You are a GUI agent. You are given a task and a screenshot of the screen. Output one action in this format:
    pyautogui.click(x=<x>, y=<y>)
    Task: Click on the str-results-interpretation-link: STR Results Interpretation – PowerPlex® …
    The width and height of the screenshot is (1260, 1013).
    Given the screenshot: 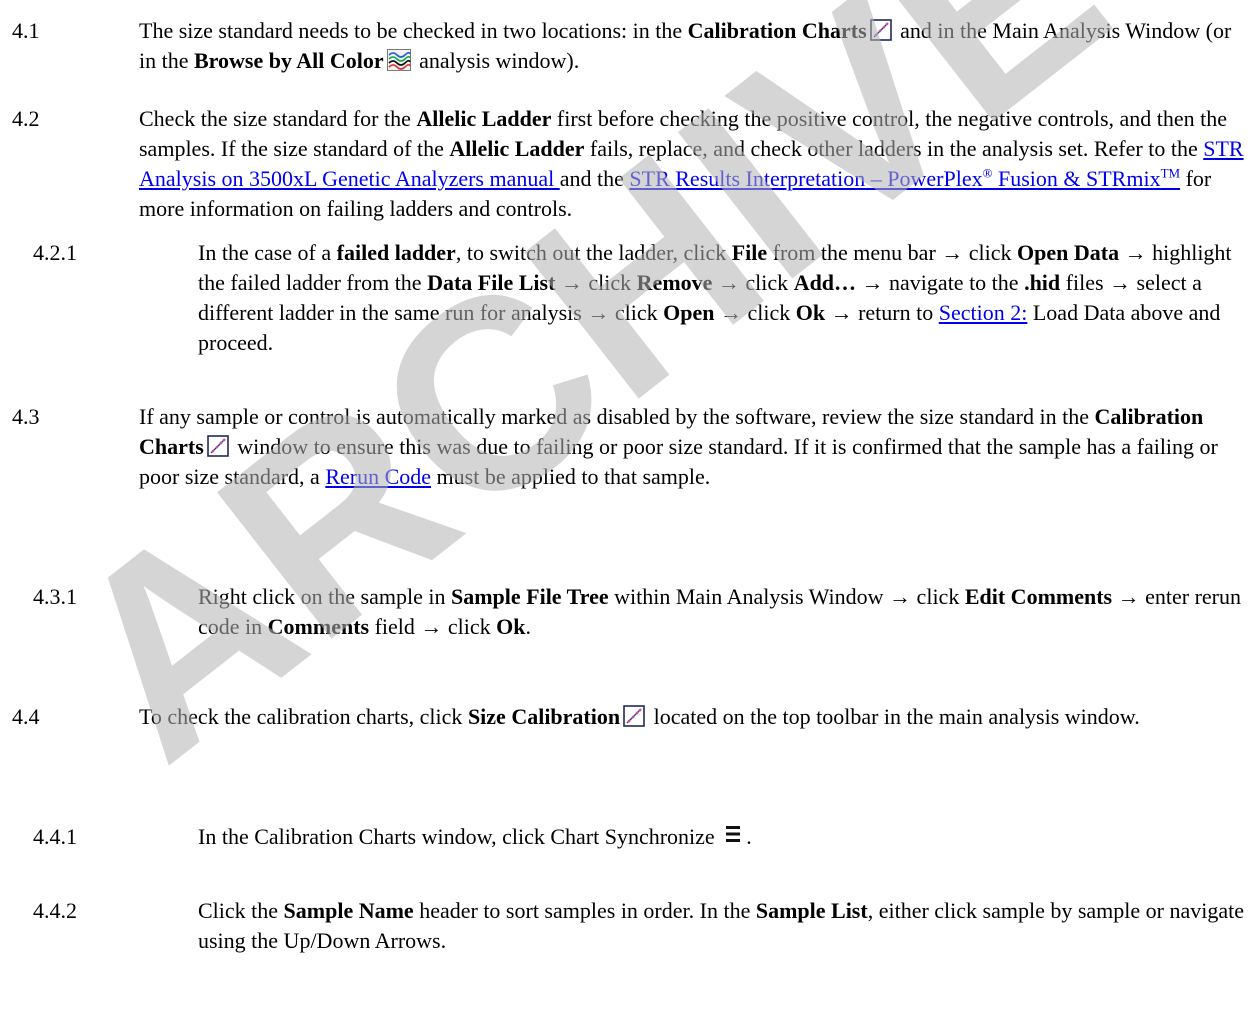 What is the action you would take?
    pyautogui.click(x=904, y=178)
    